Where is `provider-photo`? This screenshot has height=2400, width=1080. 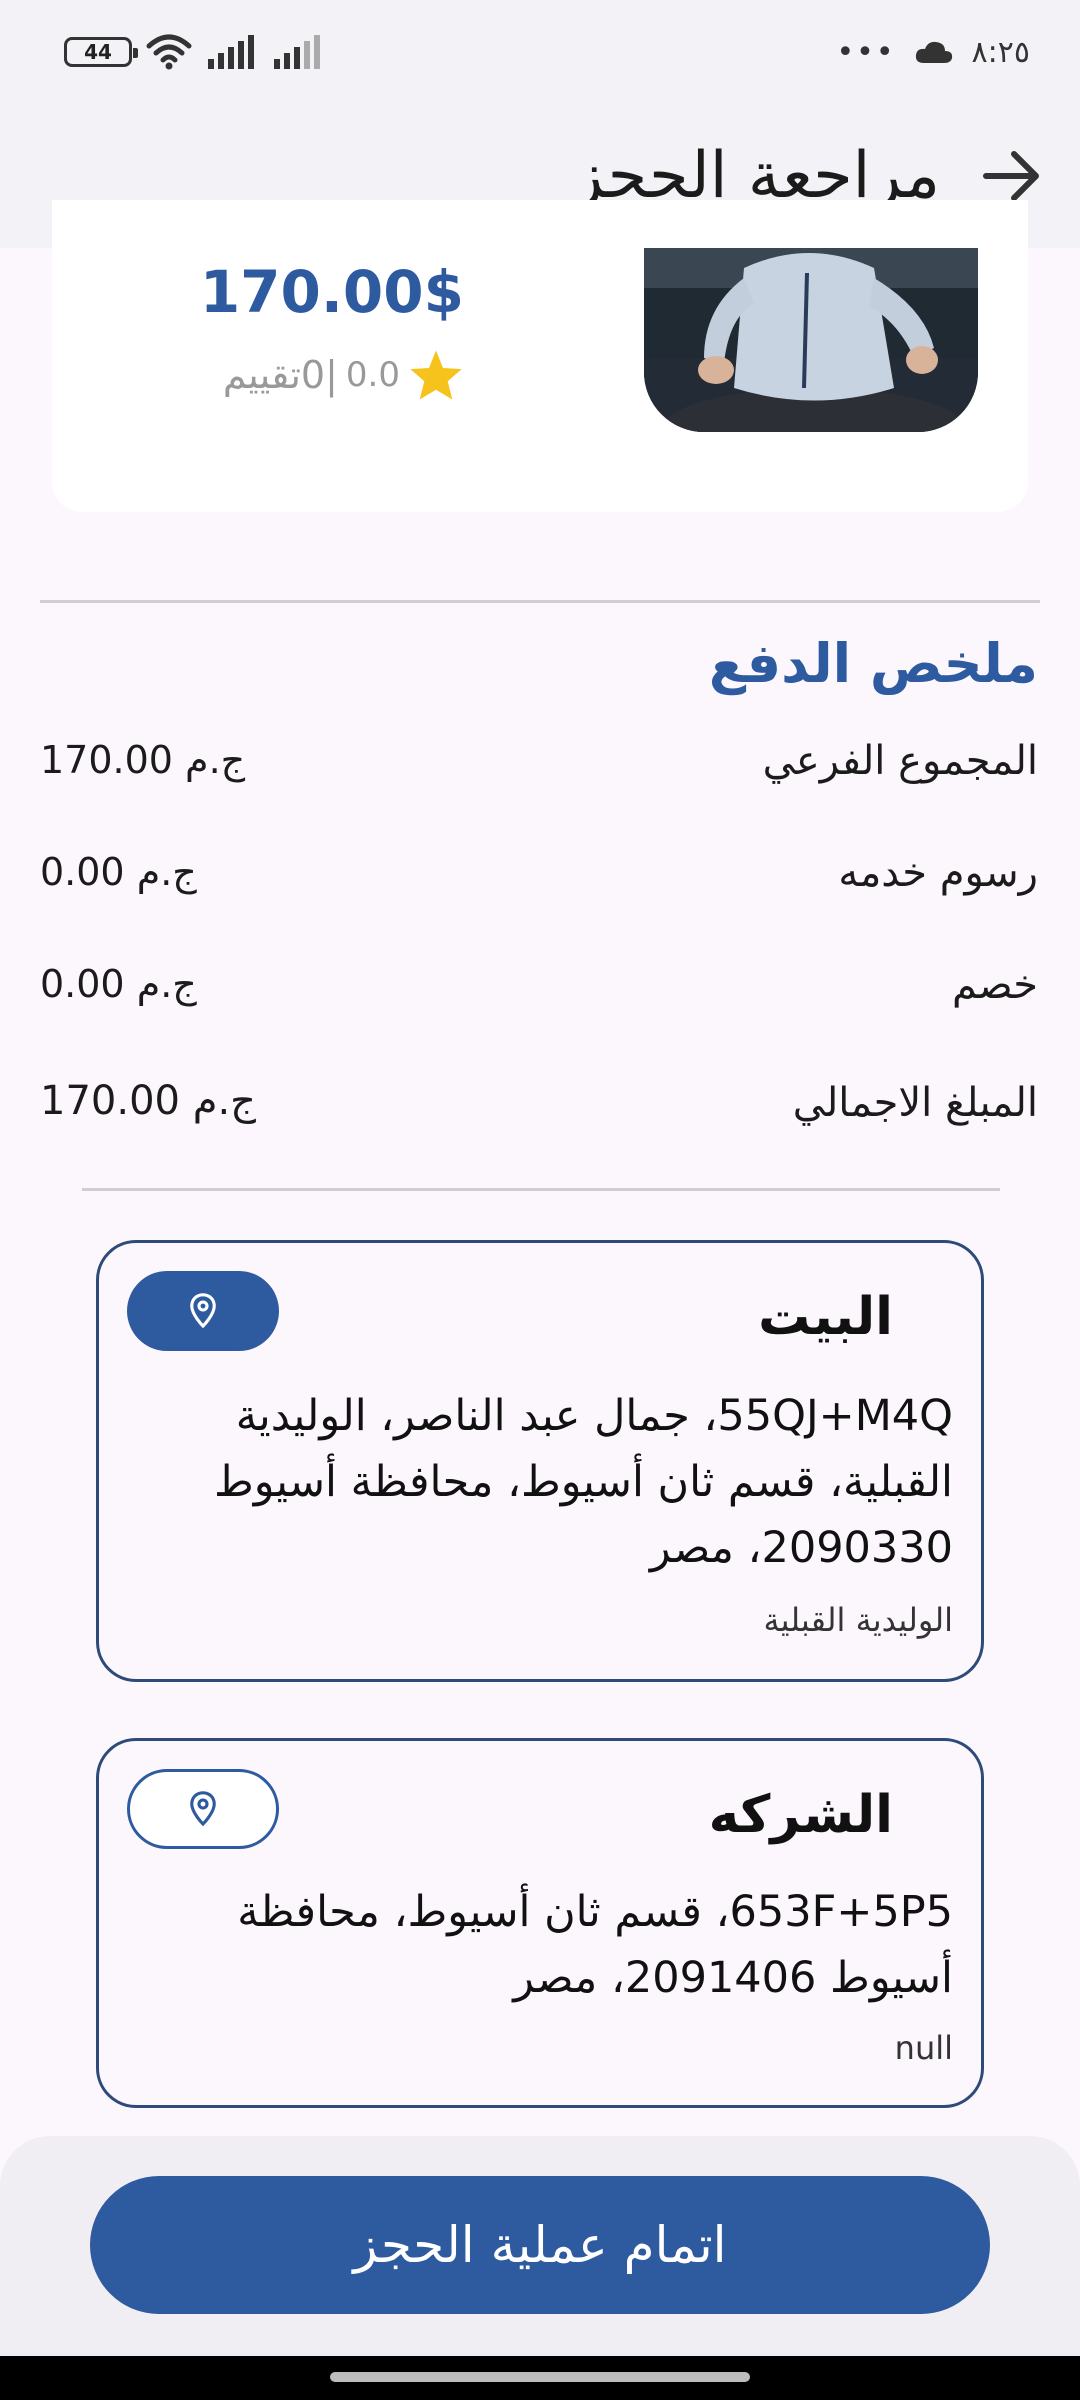
provider-photo is located at coordinates (811, 340).